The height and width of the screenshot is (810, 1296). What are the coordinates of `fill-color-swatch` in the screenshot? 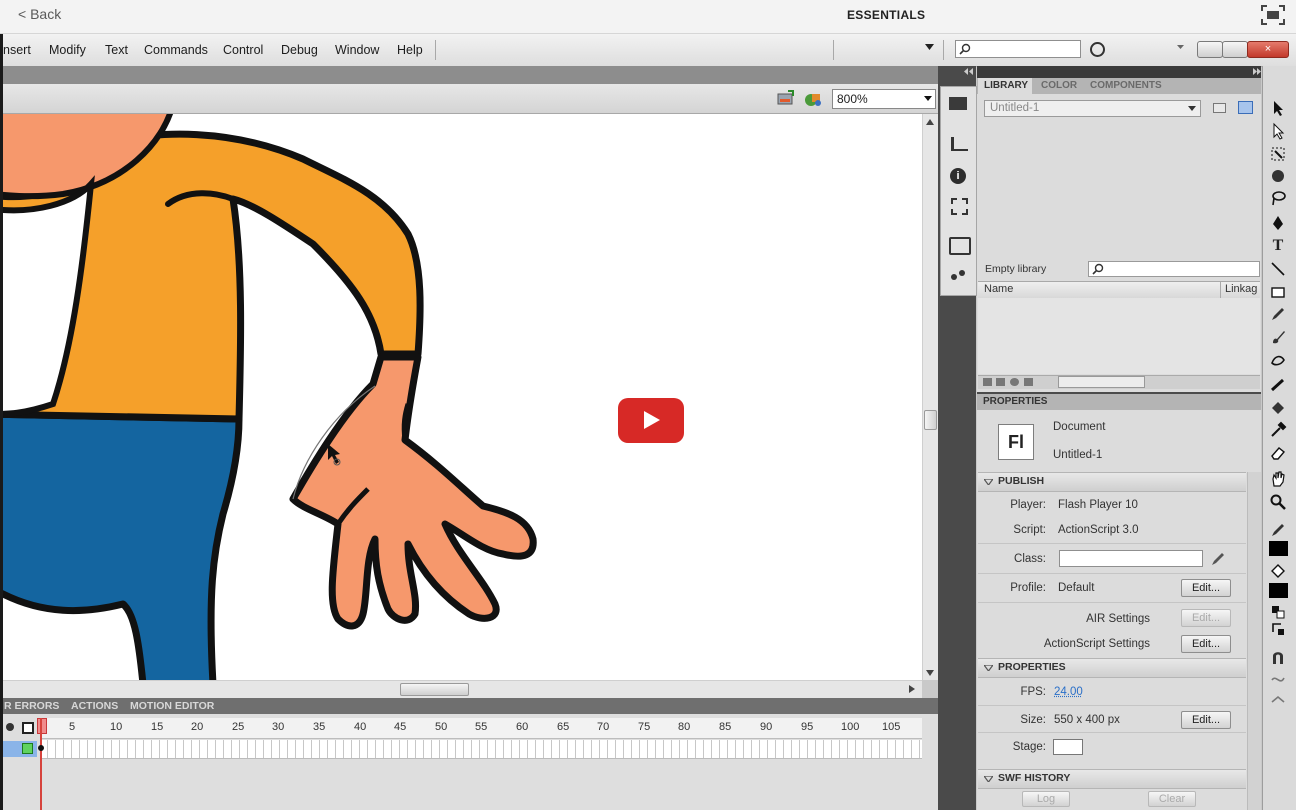 It's located at (1278, 590).